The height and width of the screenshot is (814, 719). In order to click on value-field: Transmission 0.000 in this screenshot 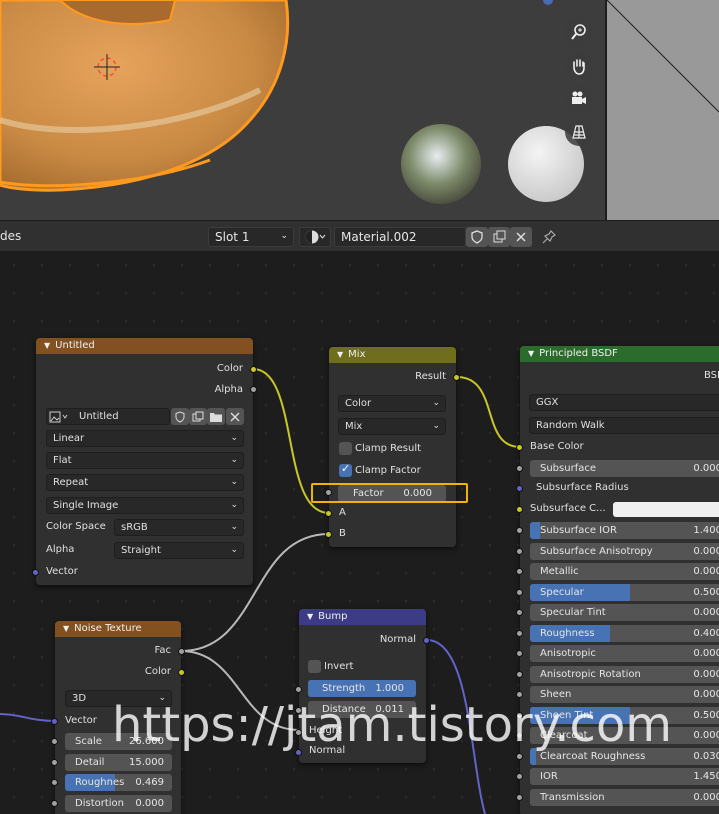, I will do `click(624, 797)`.